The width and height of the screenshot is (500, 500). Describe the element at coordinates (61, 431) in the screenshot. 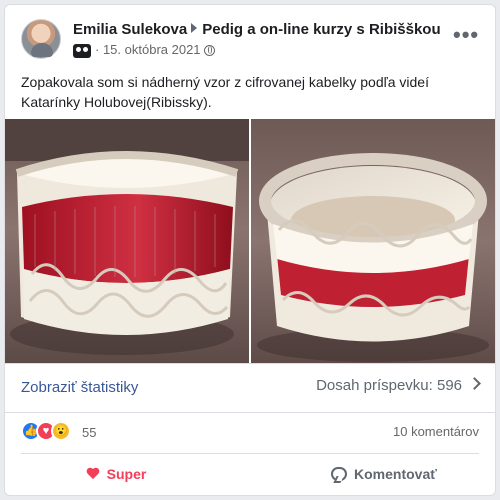

I see `wow-icon: 😮` at that location.